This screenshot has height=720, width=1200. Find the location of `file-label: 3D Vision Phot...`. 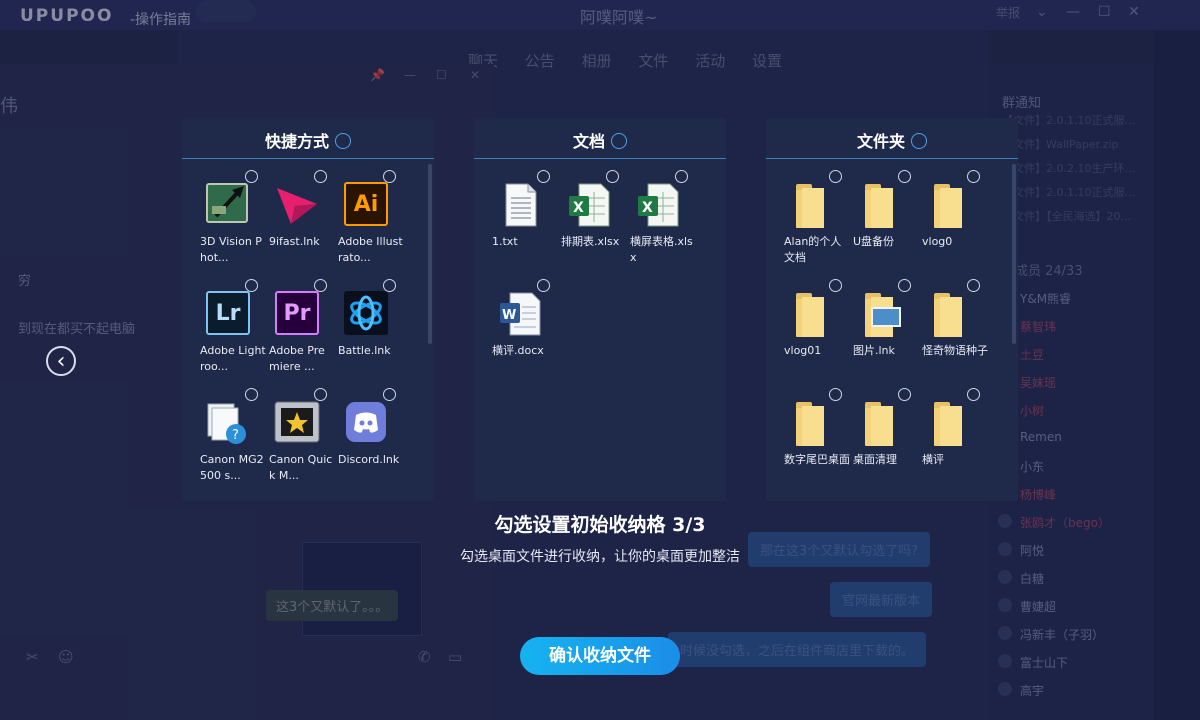

file-label: 3D Vision Phot... is located at coordinates (231, 249).